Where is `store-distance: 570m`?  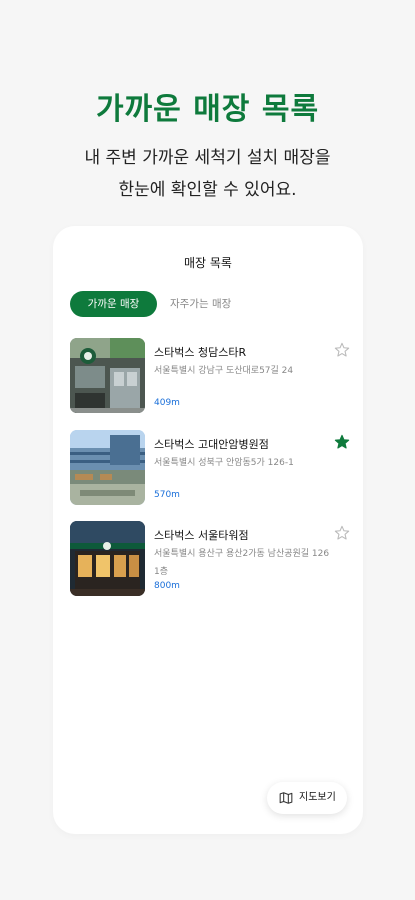 store-distance: 570m is located at coordinates (167, 495).